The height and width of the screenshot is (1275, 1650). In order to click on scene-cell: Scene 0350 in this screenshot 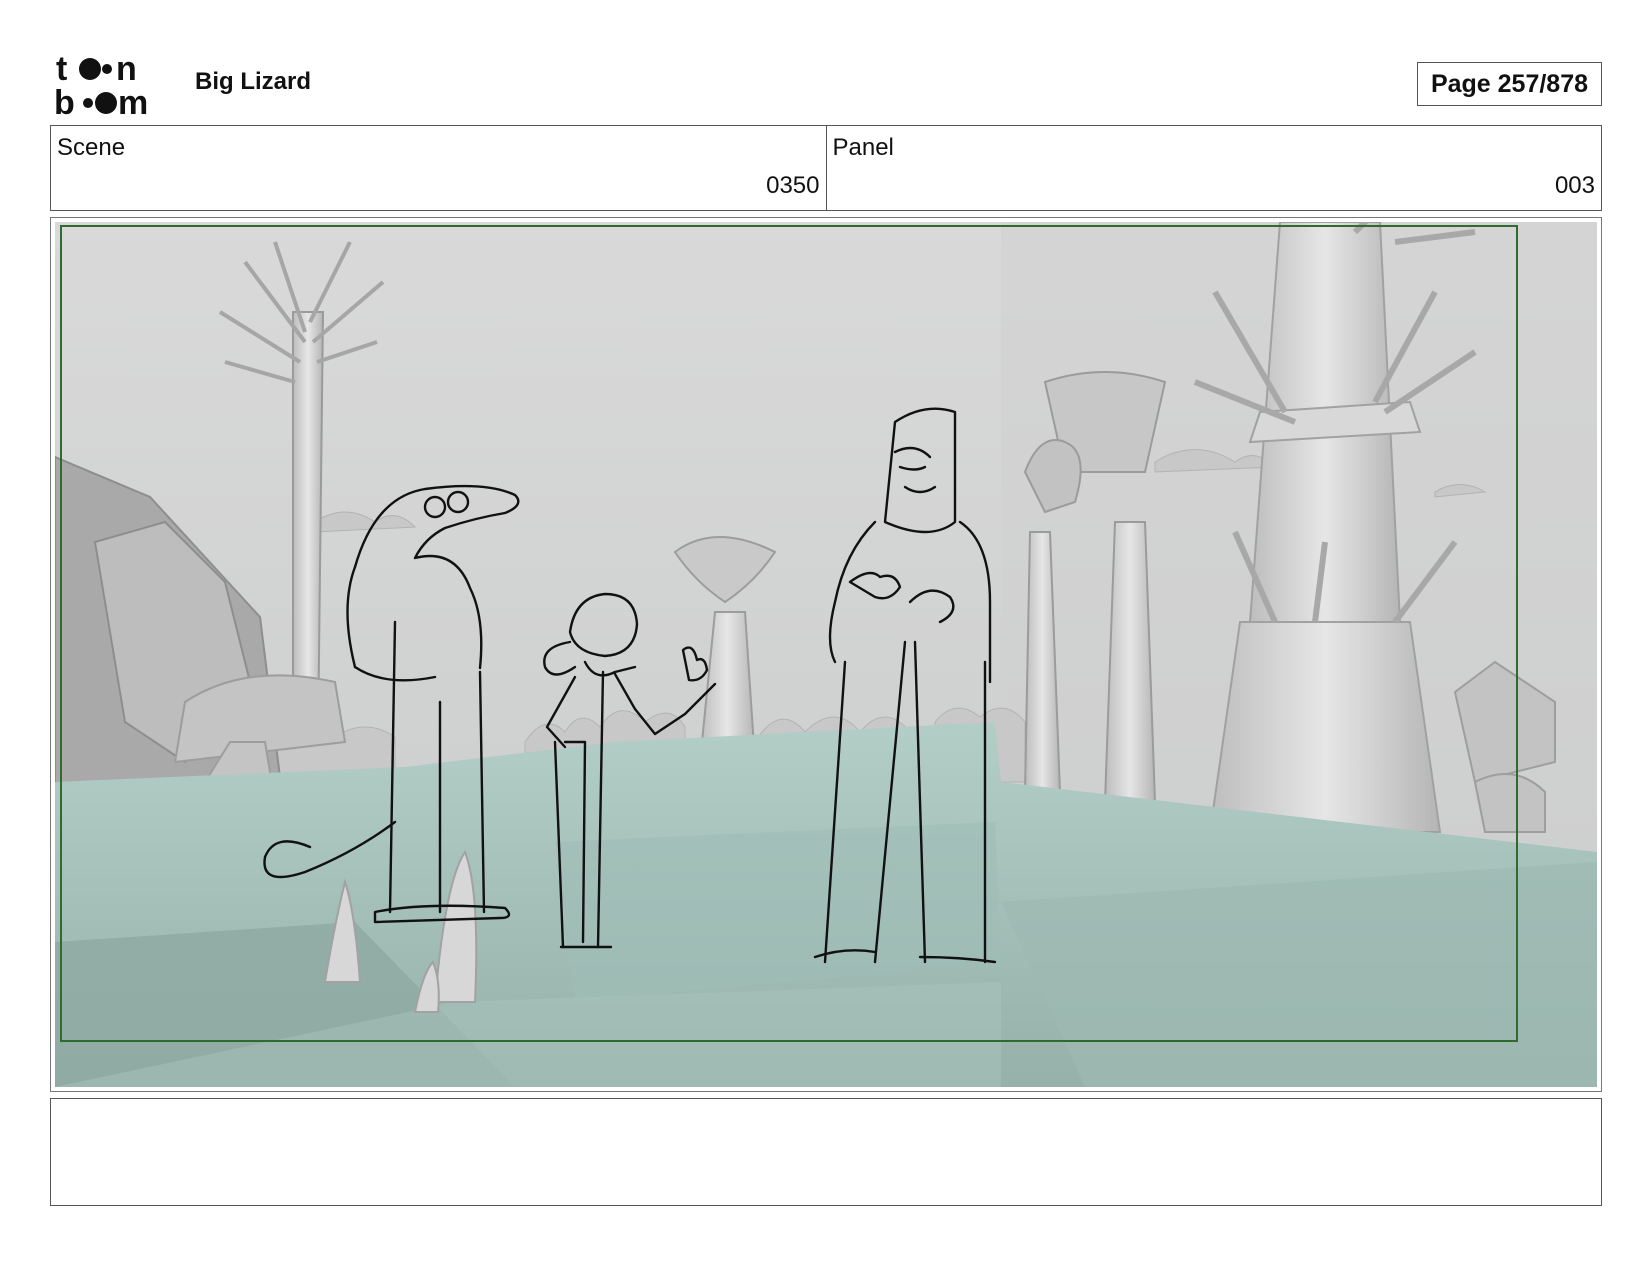, I will do `click(438, 168)`.